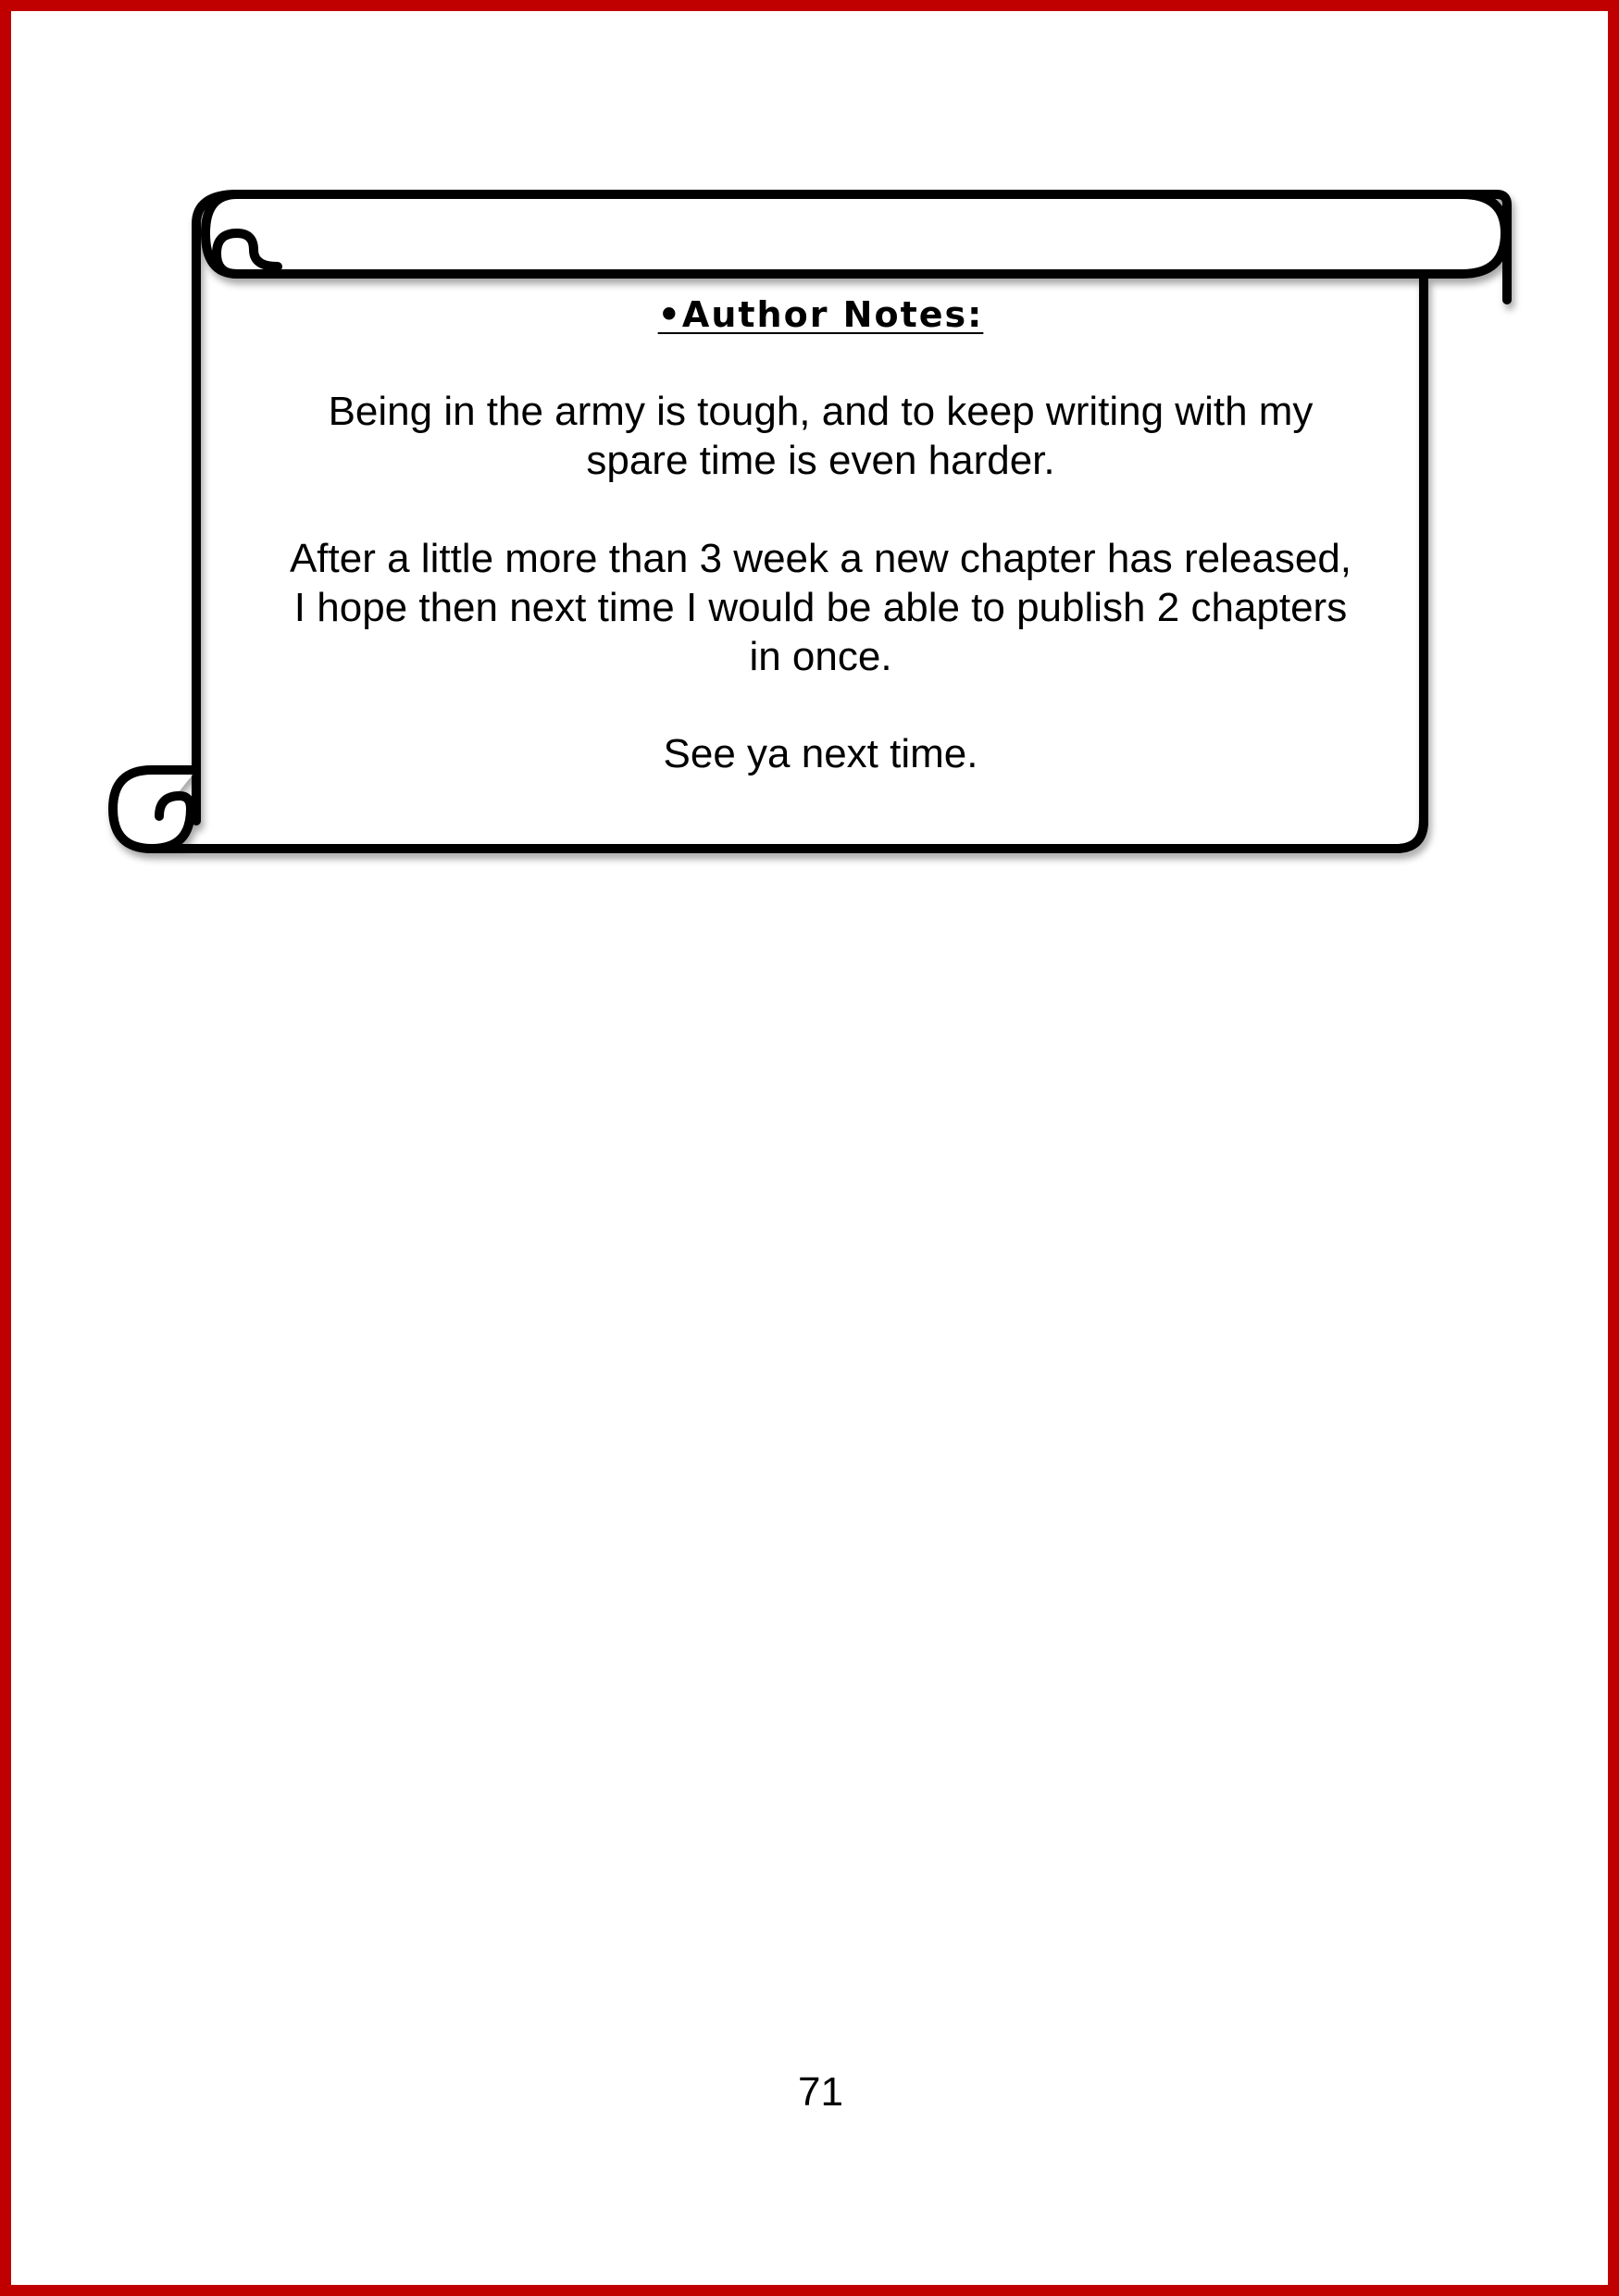 The width and height of the screenshot is (1619, 2296). What do you see at coordinates (821, 314) in the screenshot?
I see `author-notes-heading-text: •Author Notes:` at bounding box center [821, 314].